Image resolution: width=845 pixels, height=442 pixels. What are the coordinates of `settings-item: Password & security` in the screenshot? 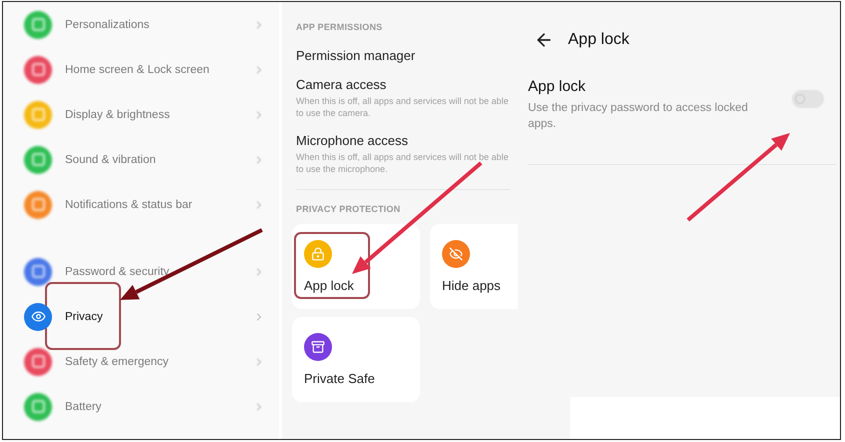 It's located at (141, 271).